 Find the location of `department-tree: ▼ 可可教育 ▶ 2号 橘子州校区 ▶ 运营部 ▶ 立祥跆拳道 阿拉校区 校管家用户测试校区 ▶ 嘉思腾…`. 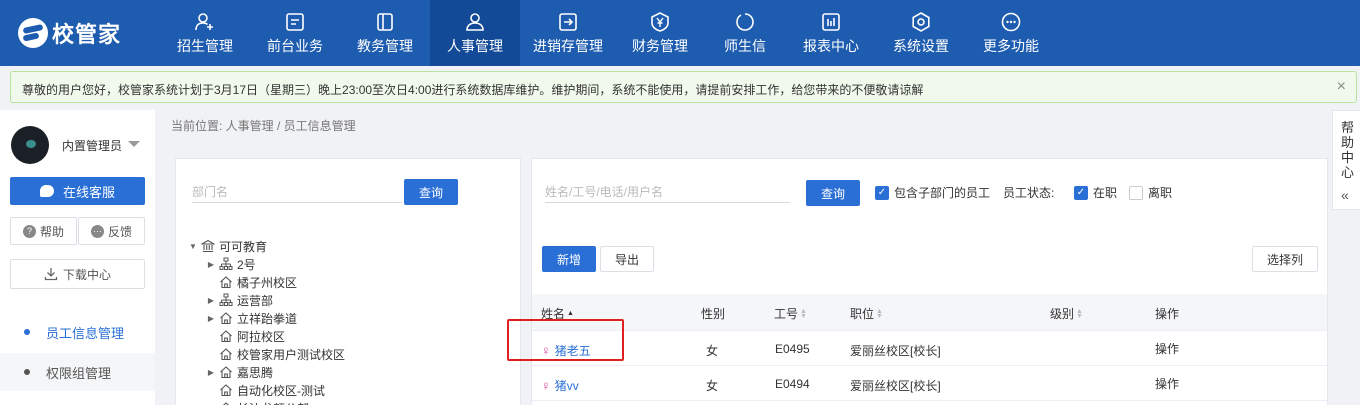

department-tree: ▼ 可可教育 ▶ 2号 橘子州校区 ▶ 运营部 ▶ 立祥跆拳道 阿拉校区 校管家用户测试校区 ▶ 嘉思腾… is located at coordinates (266, 321).